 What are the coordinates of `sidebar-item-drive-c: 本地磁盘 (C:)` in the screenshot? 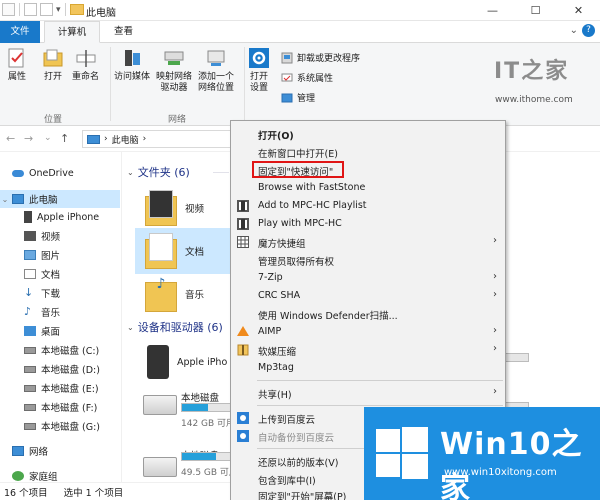 It's located at (60, 350).